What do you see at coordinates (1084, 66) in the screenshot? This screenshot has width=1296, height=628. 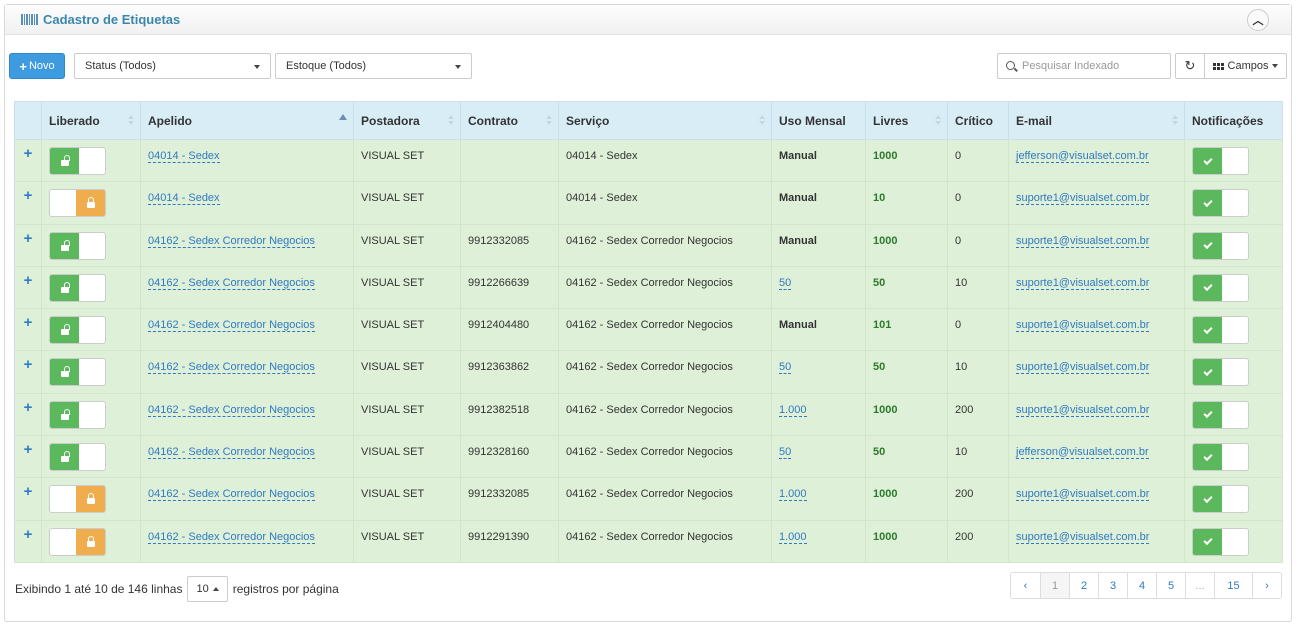 I see `search-input: Pesquisar Indexado` at bounding box center [1084, 66].